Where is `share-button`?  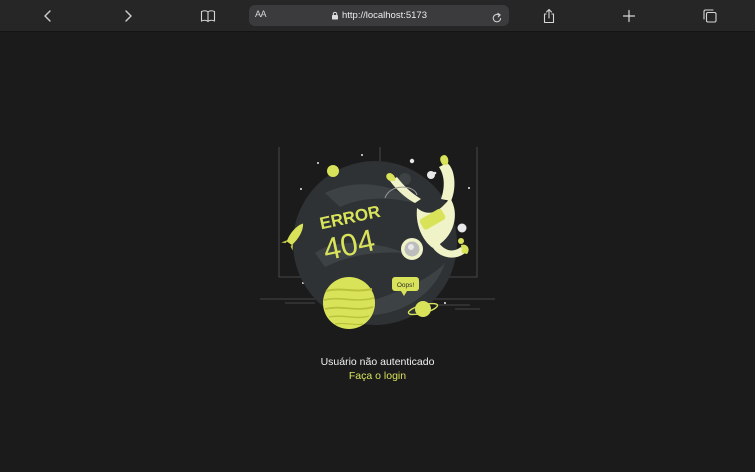
share-button is located at coordinates (549, 16).